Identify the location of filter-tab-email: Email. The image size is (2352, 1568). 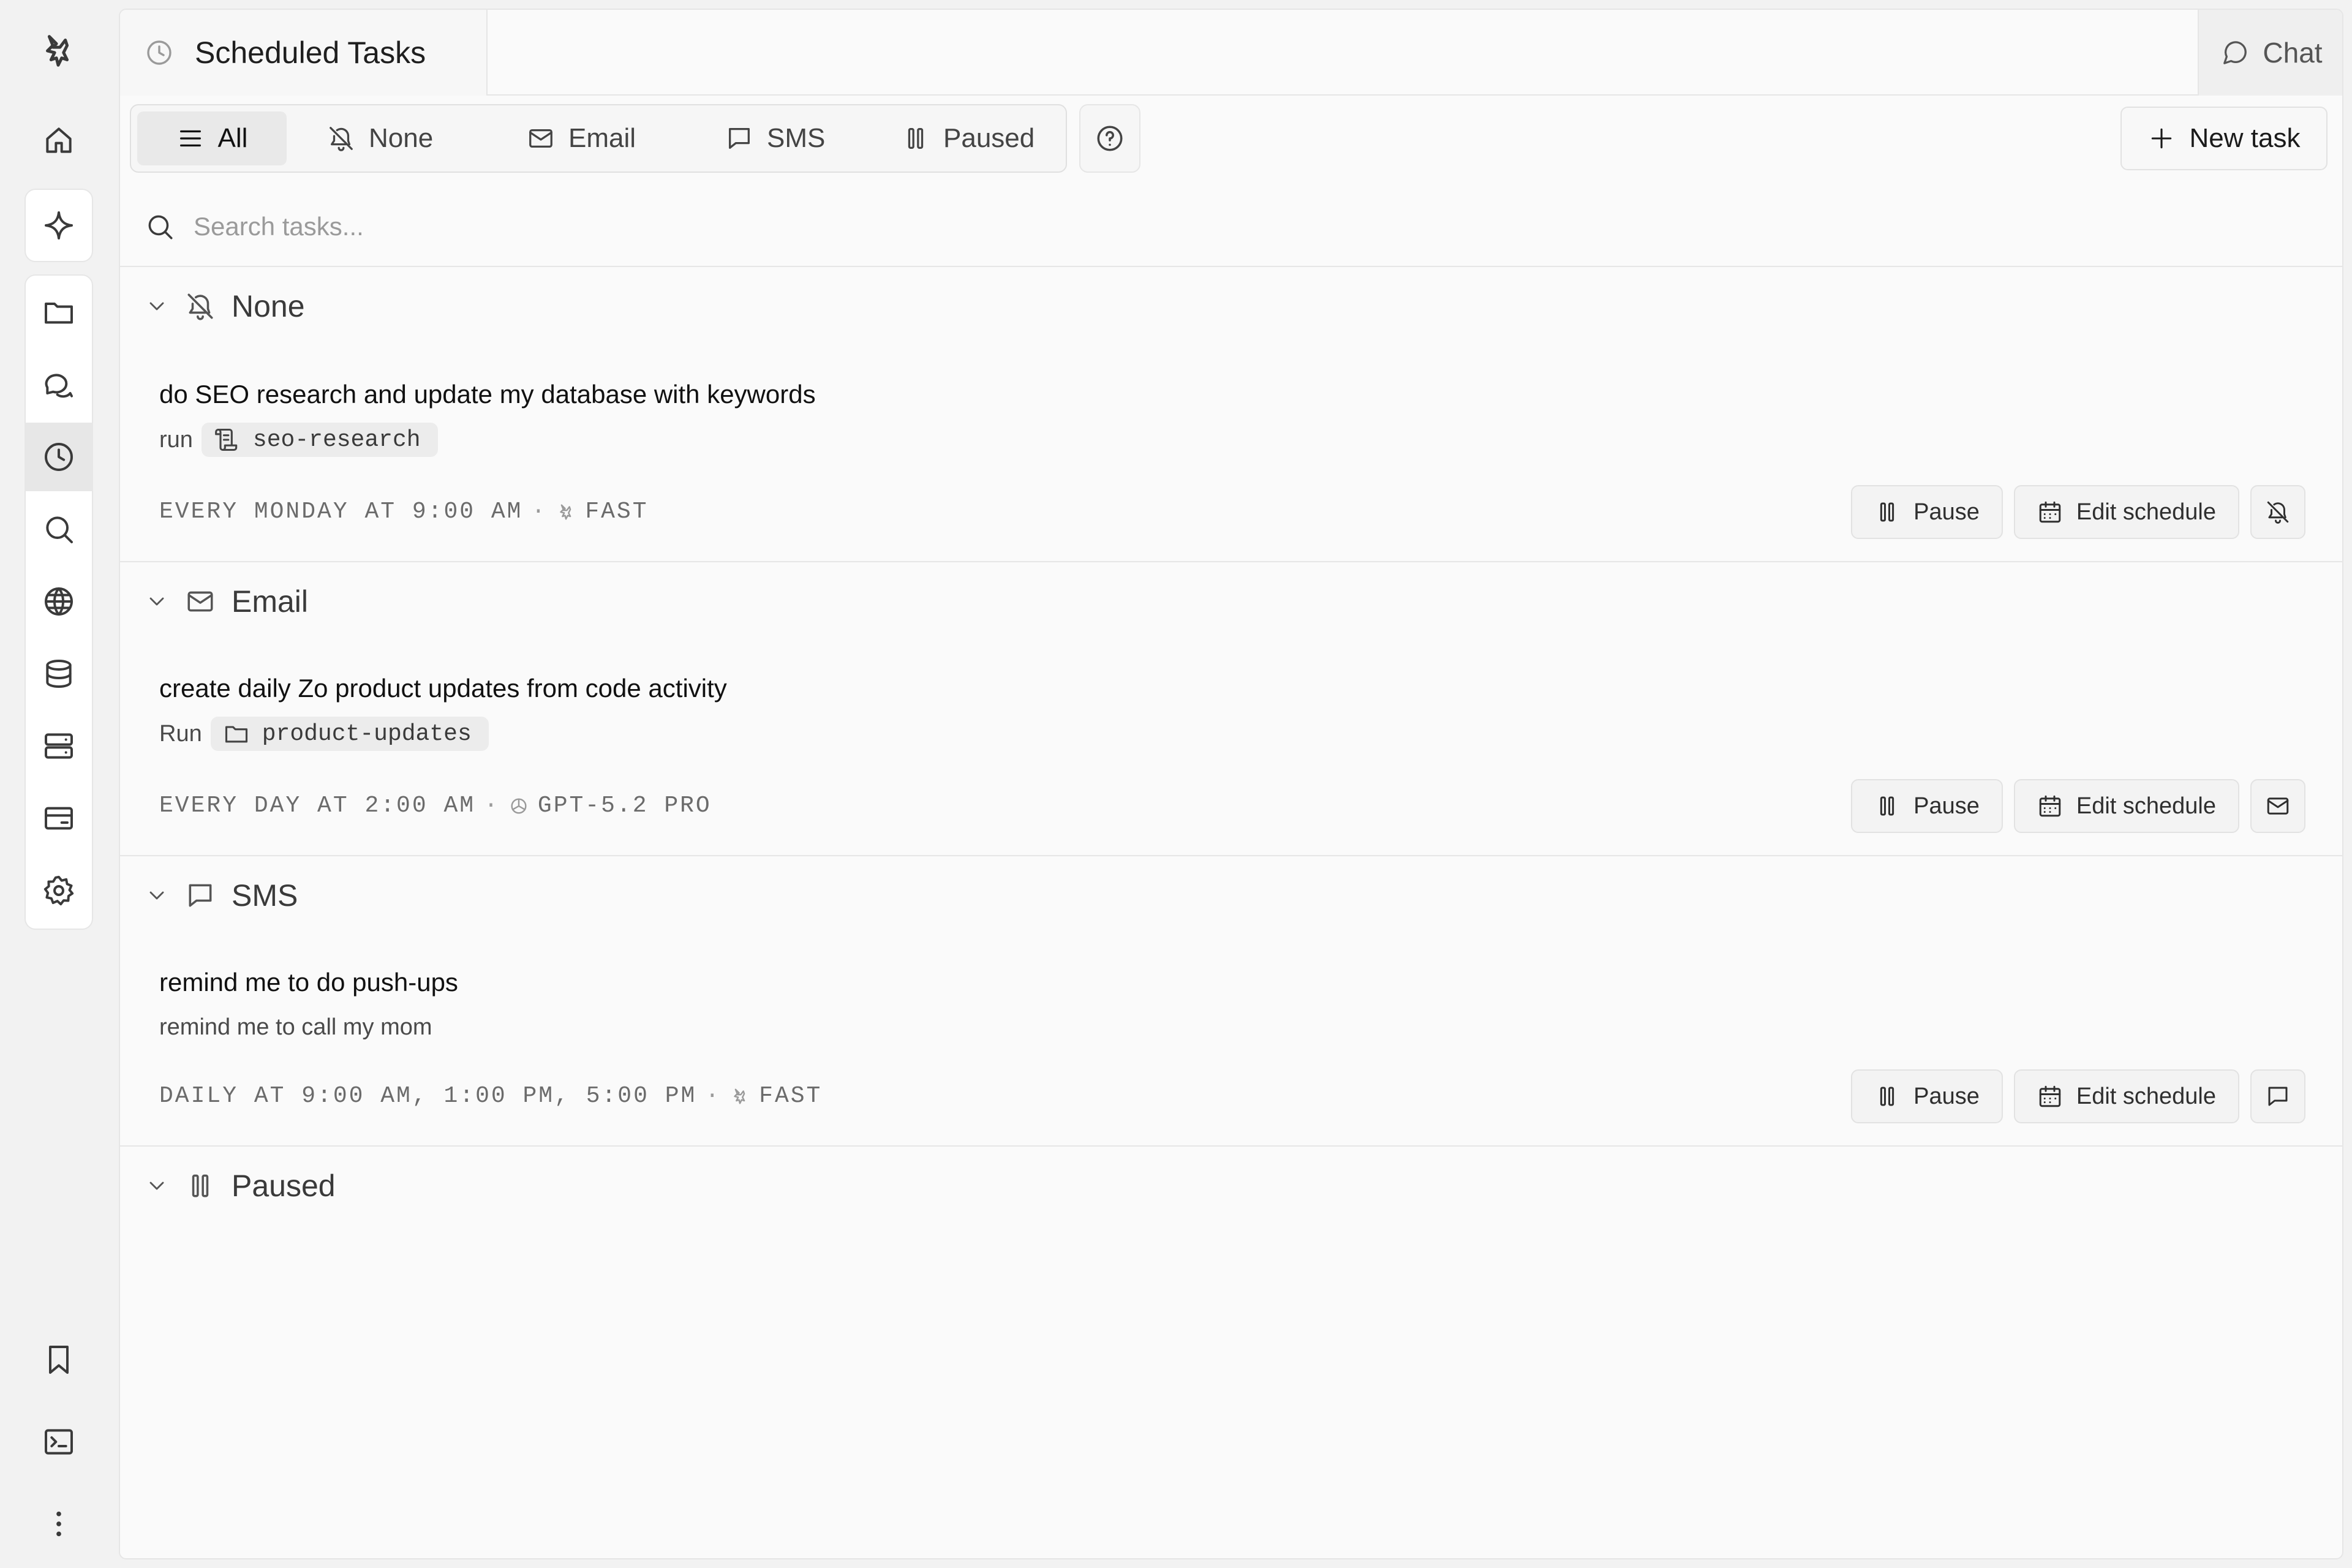
(581, 138).